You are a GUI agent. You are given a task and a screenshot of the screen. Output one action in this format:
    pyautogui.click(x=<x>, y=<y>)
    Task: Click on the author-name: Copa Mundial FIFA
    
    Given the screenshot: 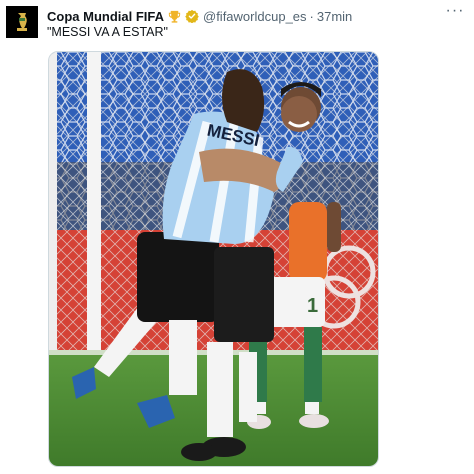 What is the action you would take?
    pyautogui.click(x=105, y=16)
    